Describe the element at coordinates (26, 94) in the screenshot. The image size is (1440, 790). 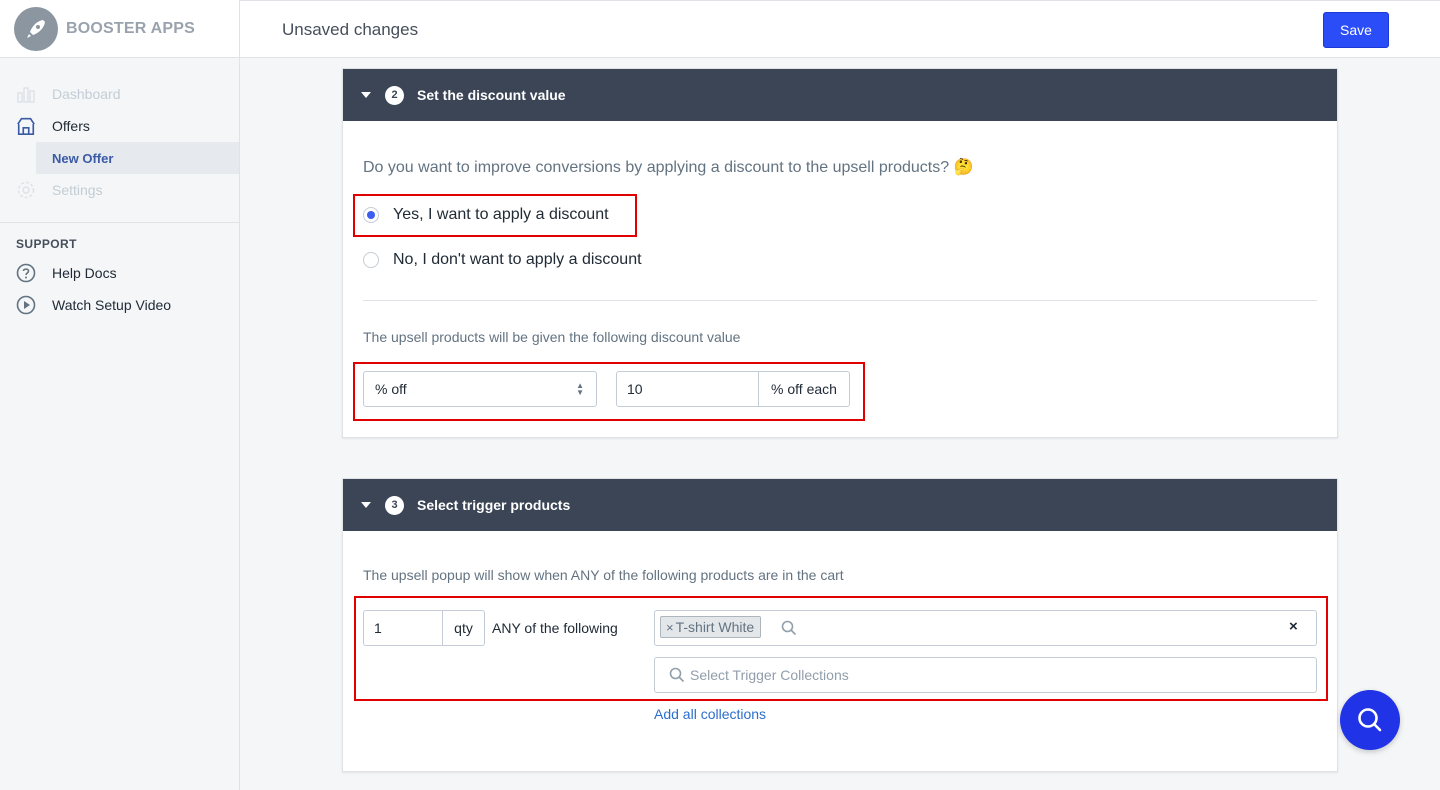
I see `bar-chart-icon` at that location.